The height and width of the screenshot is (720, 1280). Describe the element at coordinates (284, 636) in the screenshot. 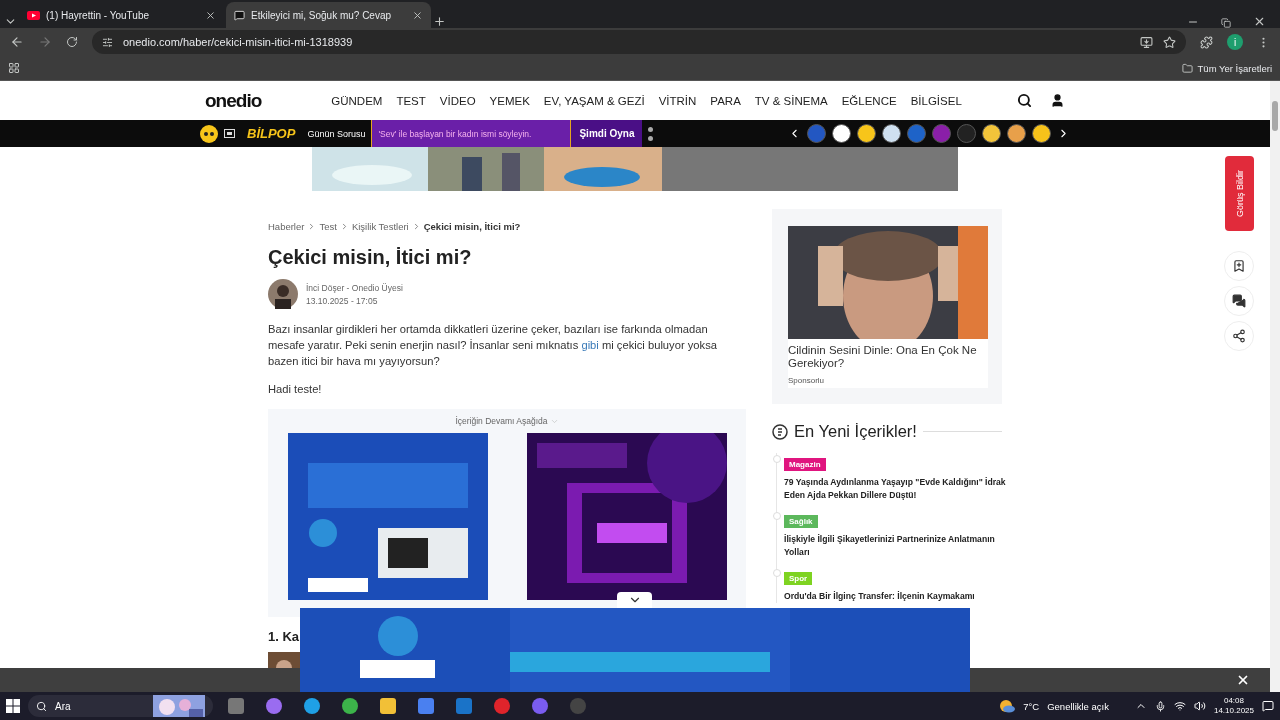

I see `section-heading: 1. Ka` at that location.